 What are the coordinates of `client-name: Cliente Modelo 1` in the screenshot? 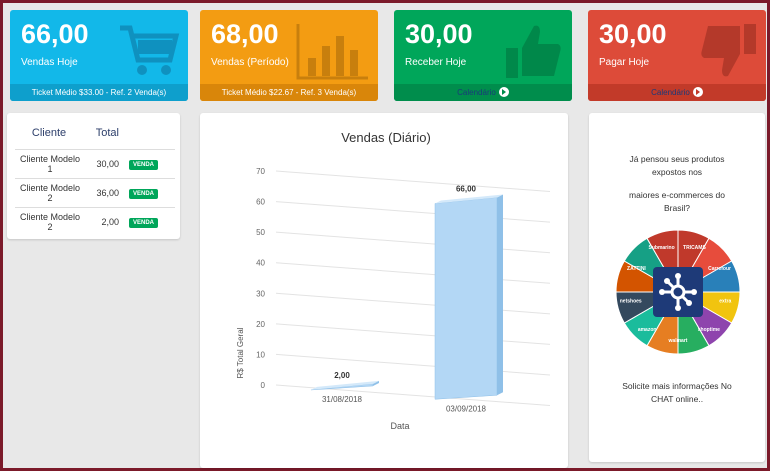 It's located at (49, 163).